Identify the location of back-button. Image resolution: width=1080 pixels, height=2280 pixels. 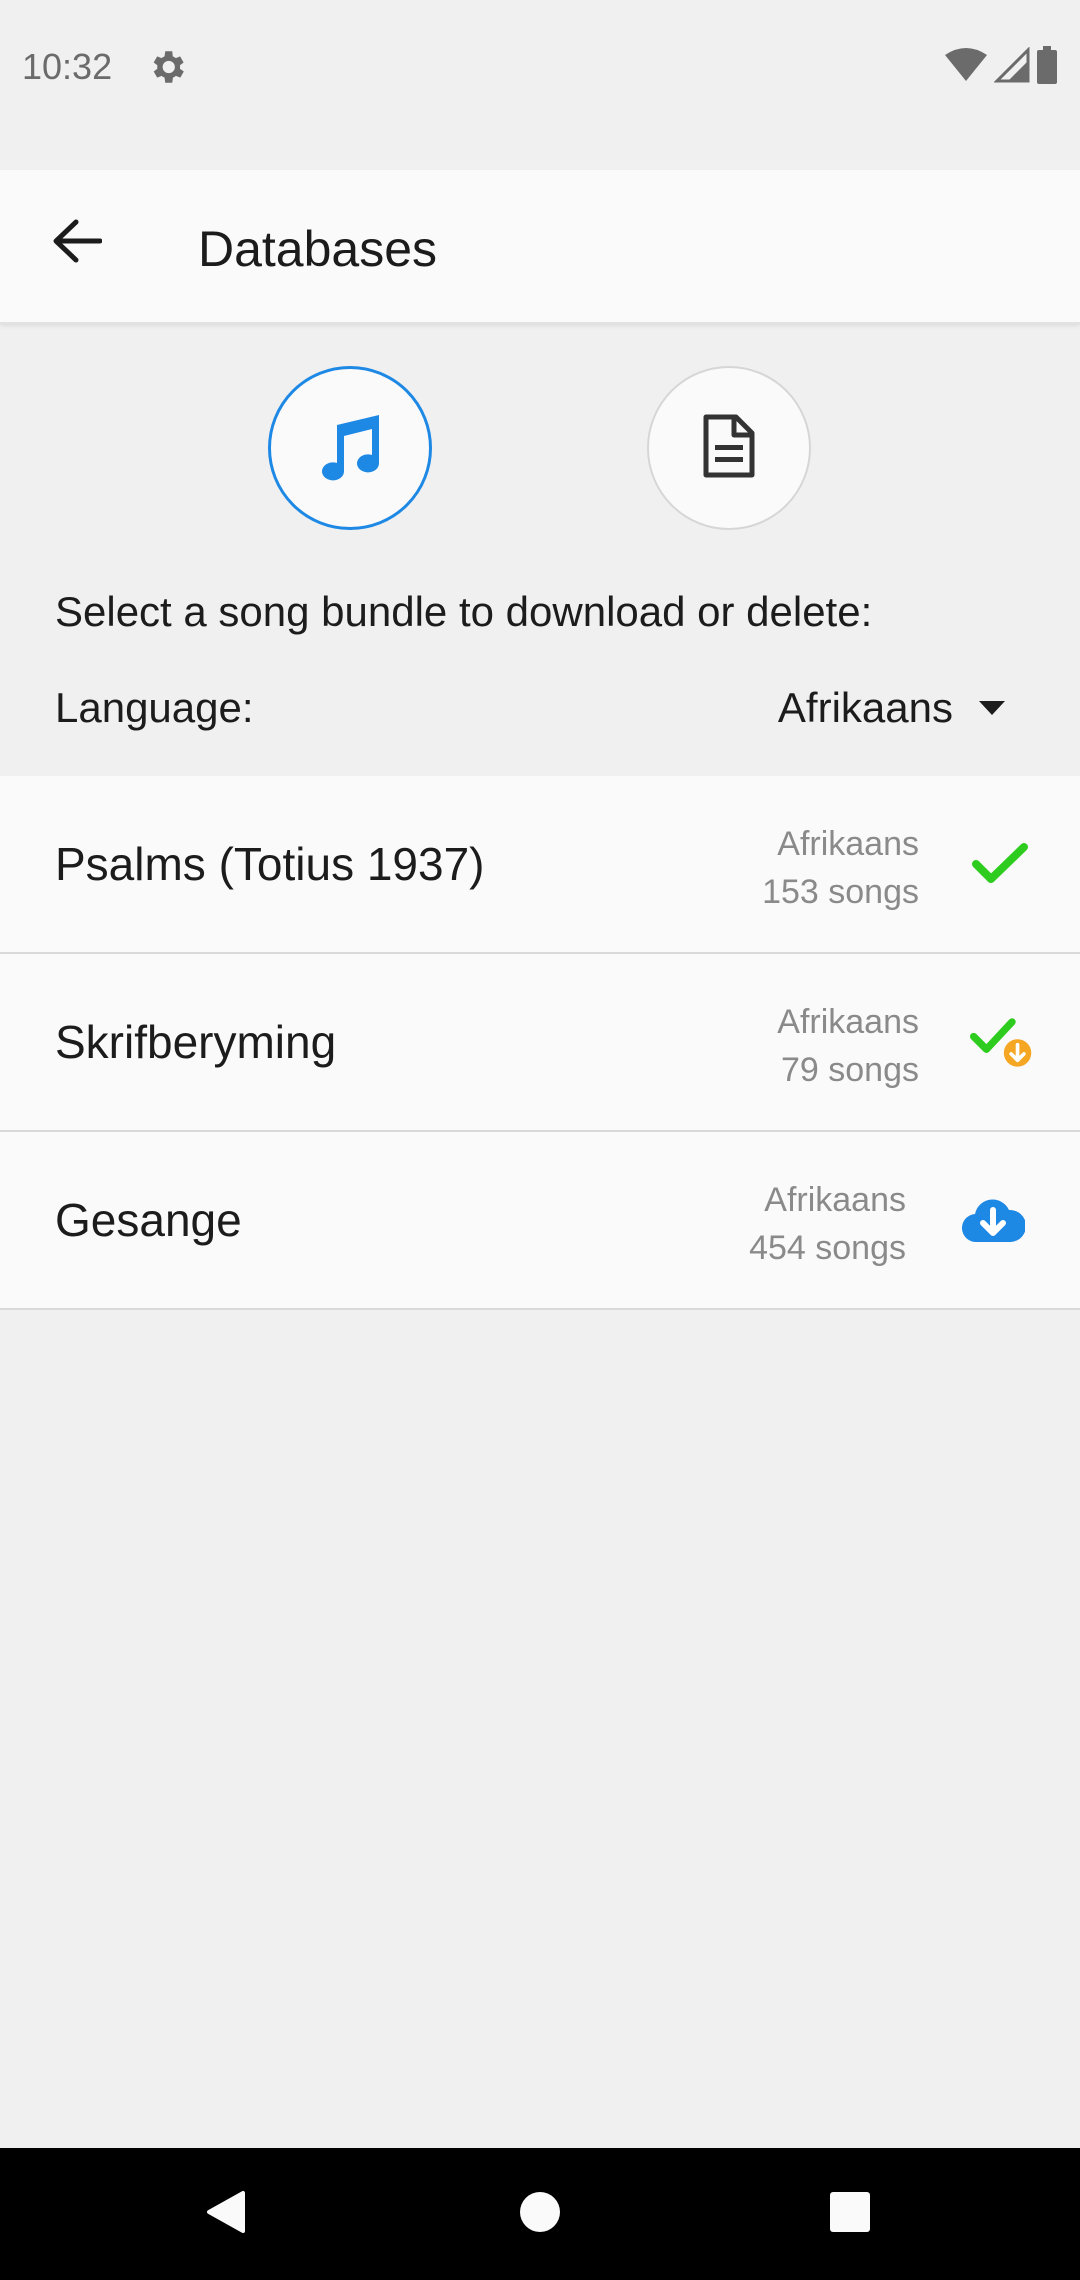
(77, 243).